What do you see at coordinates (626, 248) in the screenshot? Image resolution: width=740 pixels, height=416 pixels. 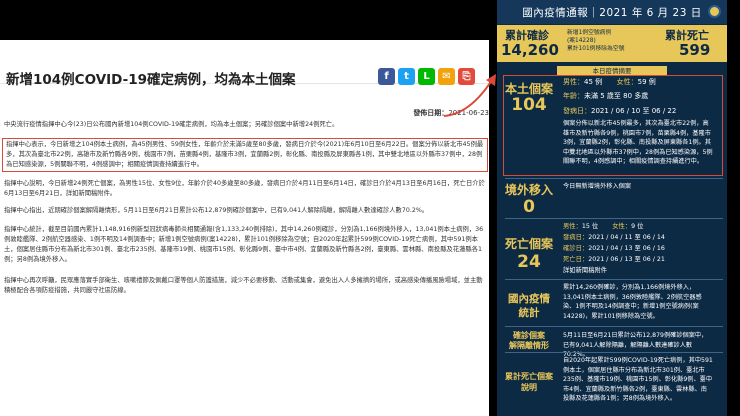 I see `diag-value: 2021 / 04 / 13 至 06 / 16` at bounding box center [626, 248].